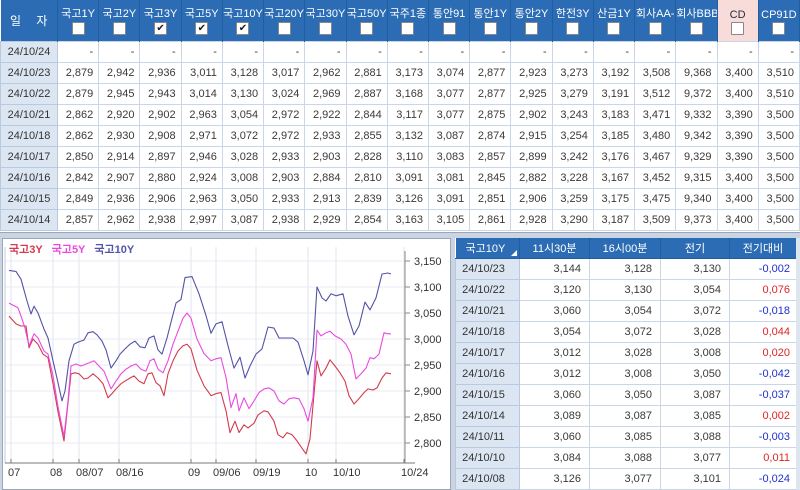  I want to click on date-cell: 24/10/16, so click(487, 374).